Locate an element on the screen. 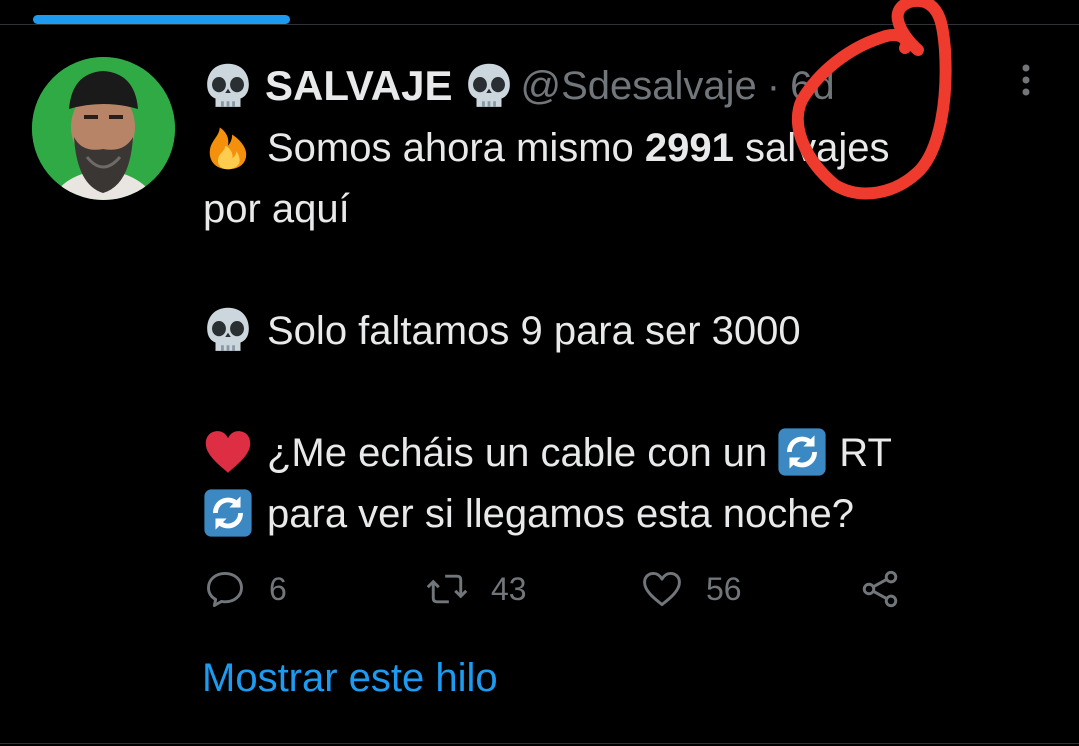 This screenshot has width=1079, height=746. display-name: SALVAJE is located at coordinates (358, 86).